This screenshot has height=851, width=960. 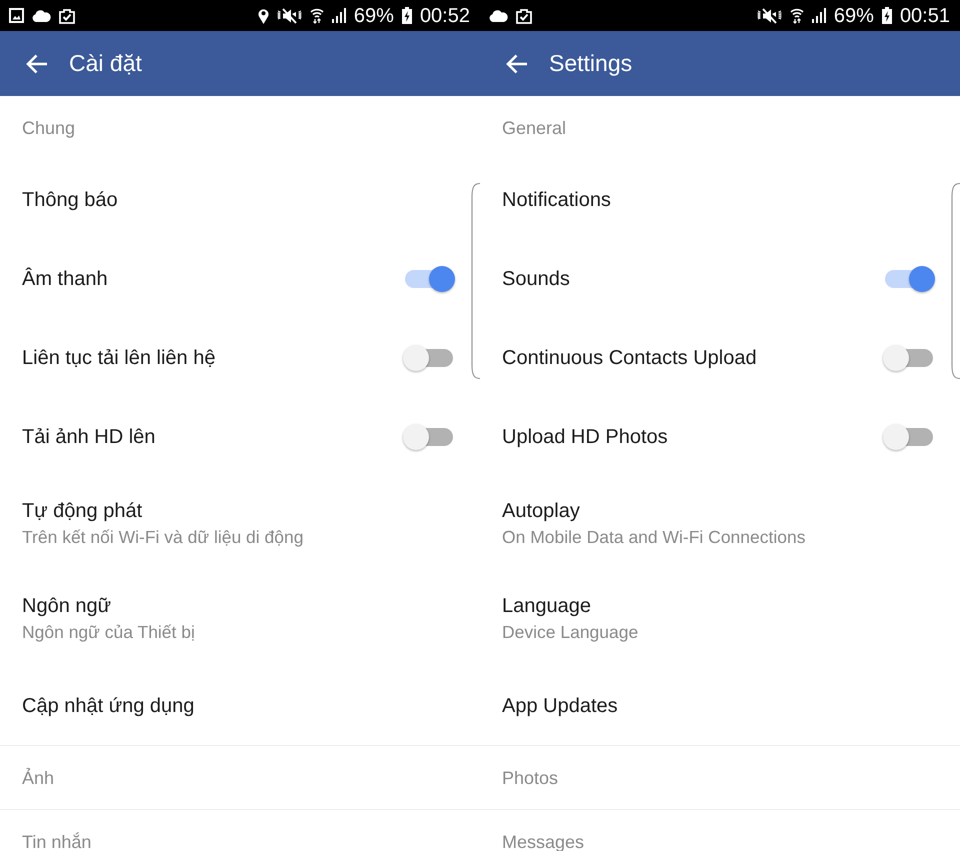 I want to click on section-header: Messages, so click(x=543, y=841).